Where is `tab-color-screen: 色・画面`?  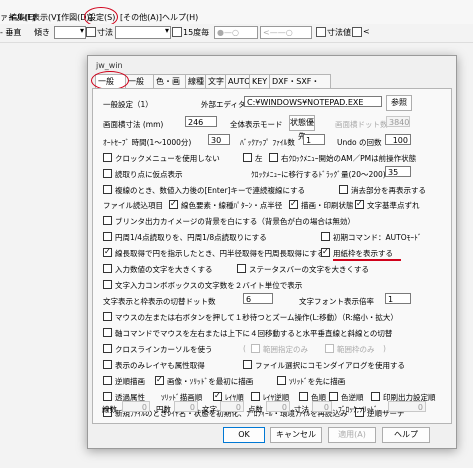
tab-color-screen: 色・画面 is located at coordinates (170, 86).